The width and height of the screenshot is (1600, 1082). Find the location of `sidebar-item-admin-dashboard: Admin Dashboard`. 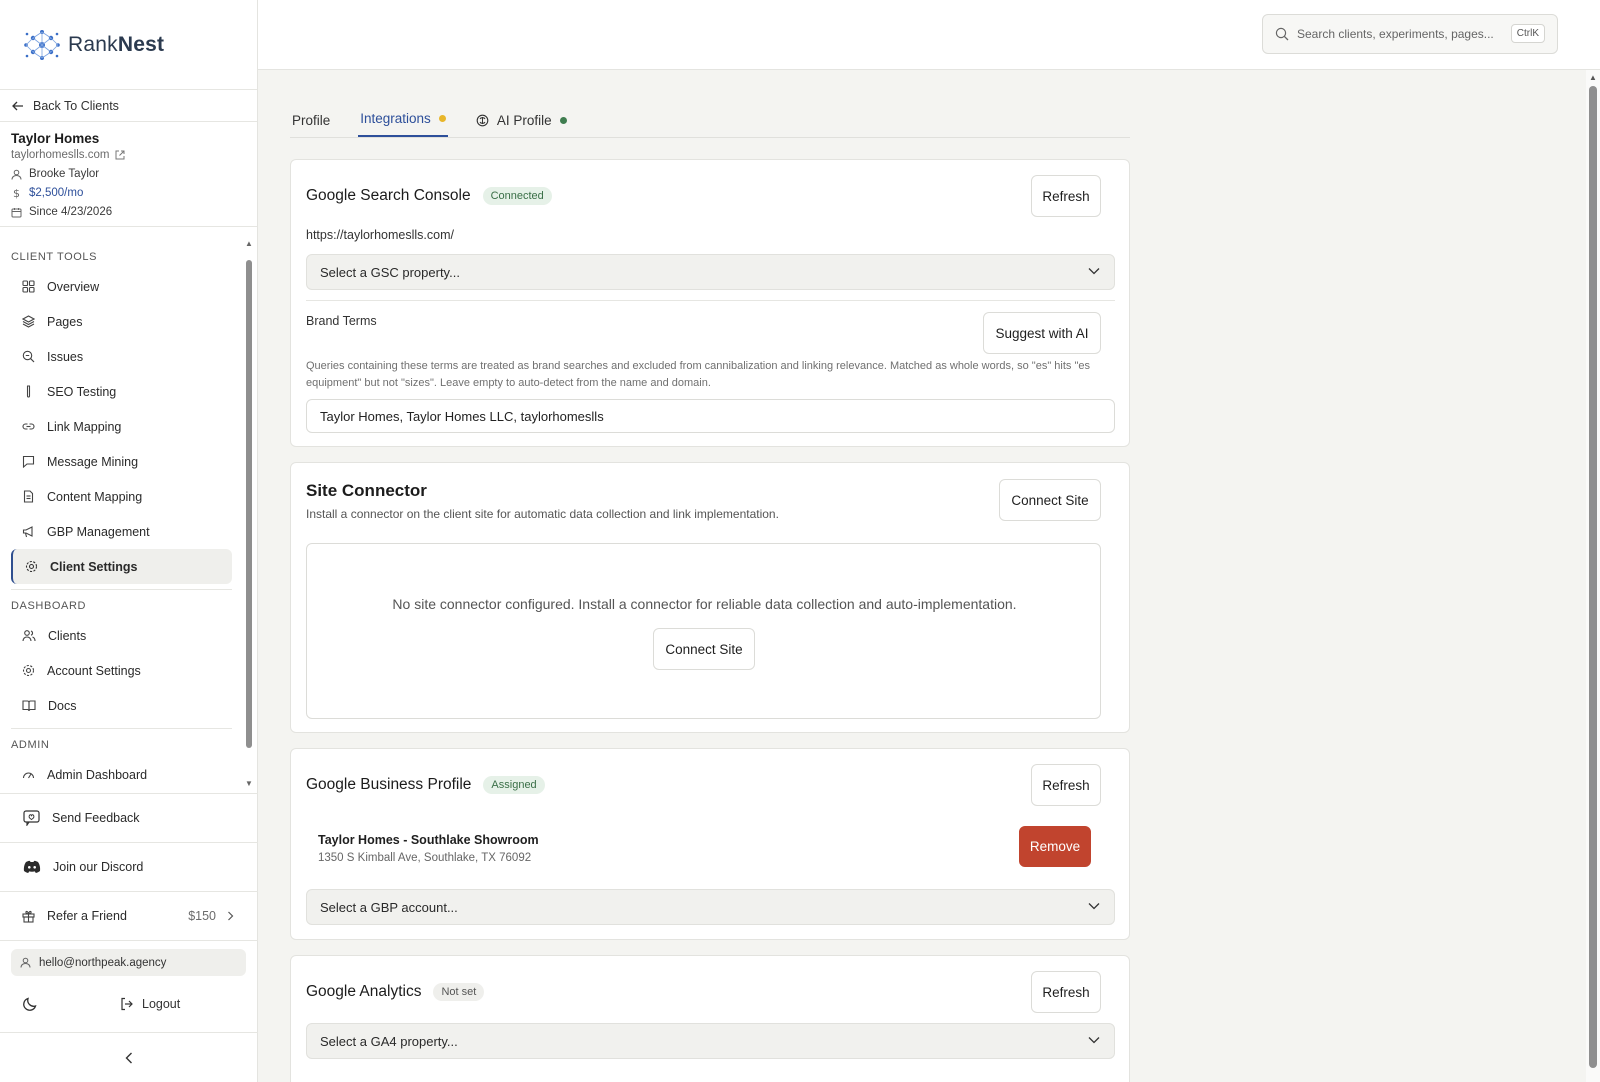

sidebar-item-admin-dashboard: Admin Dashboard is located at coordinates (116, 774).